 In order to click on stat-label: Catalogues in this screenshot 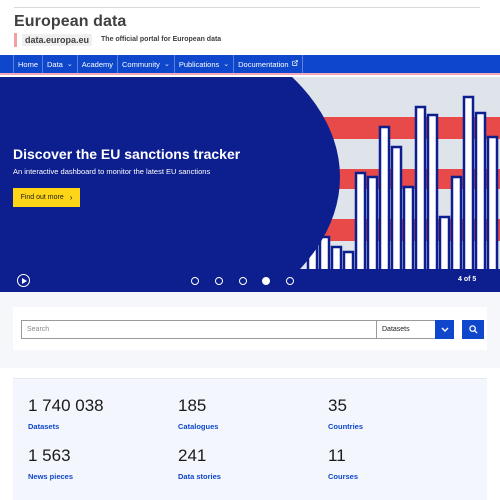, I will do `click(248, 426)`.